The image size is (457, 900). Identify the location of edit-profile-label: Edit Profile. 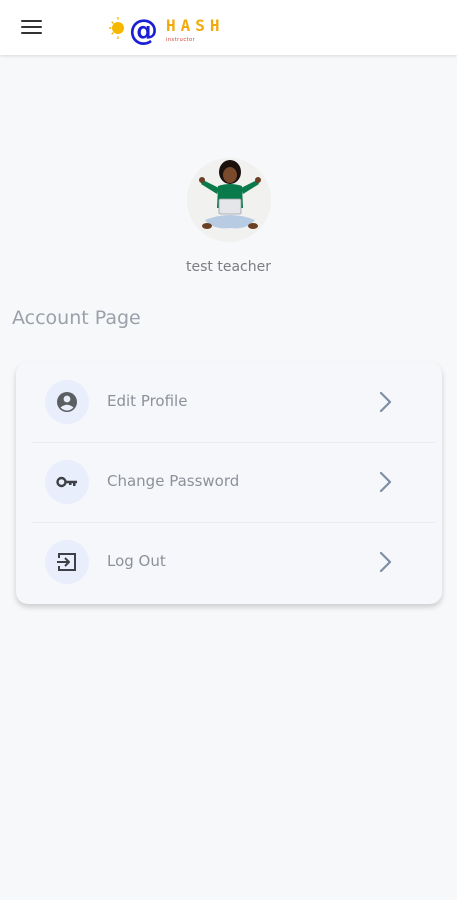
(147, 401).